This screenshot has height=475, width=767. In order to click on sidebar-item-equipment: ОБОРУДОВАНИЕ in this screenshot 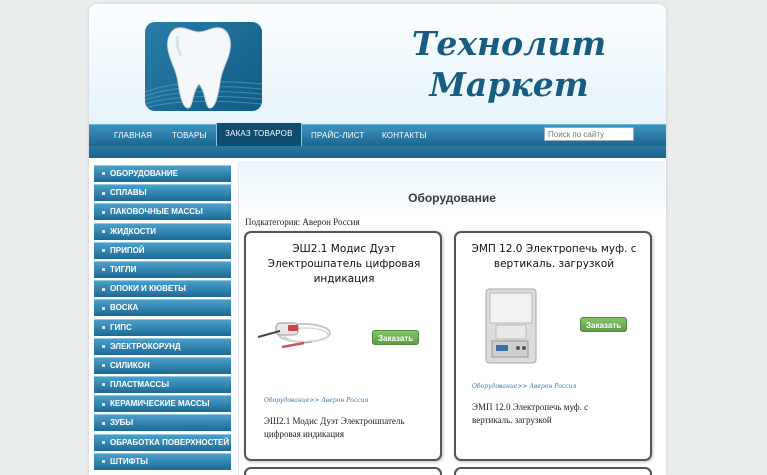, I will do `click(162, 173)`.